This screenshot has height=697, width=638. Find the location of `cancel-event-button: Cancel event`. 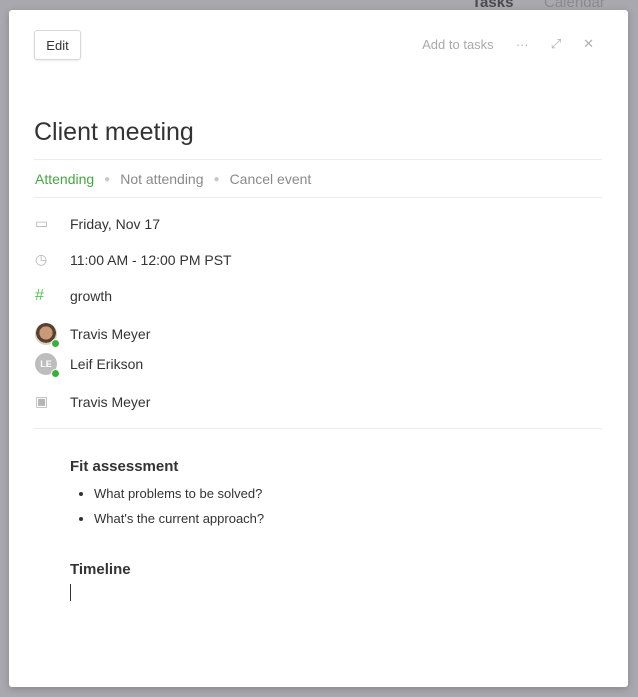

cancel-event-button: Cancel event is located at coordinates (271, 179).